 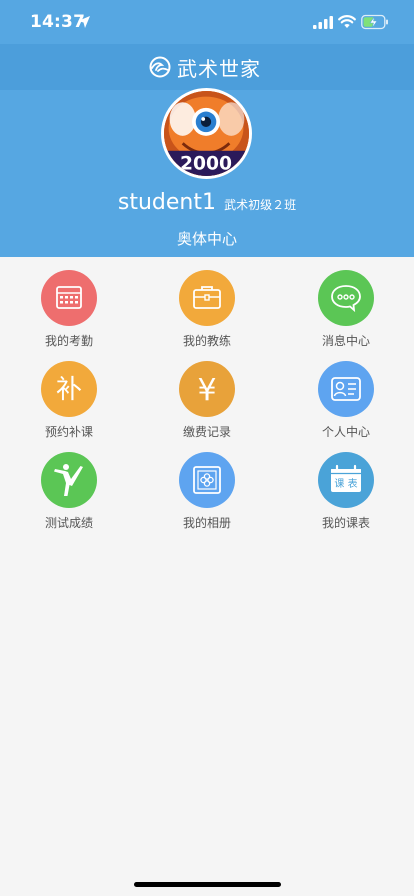 What do you see at coordinates (68, 523) in the screenshot?
I see `menu-label: 测试成绩` at bounding box center [68, 523].